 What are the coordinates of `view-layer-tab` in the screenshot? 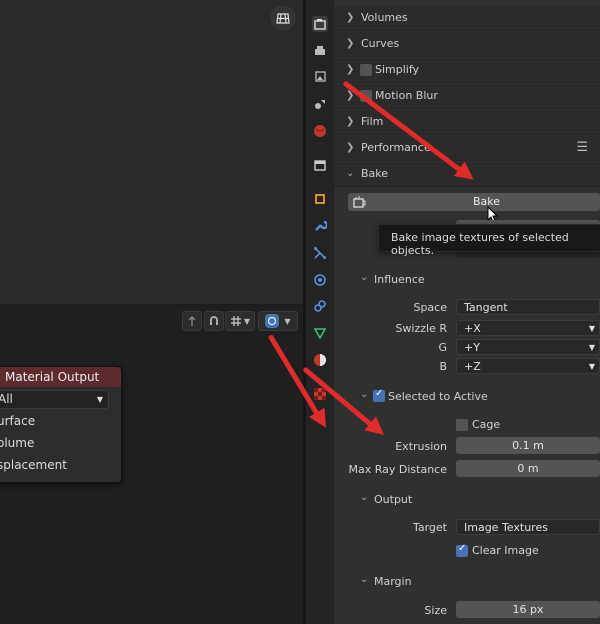 It's located at (320, 77).